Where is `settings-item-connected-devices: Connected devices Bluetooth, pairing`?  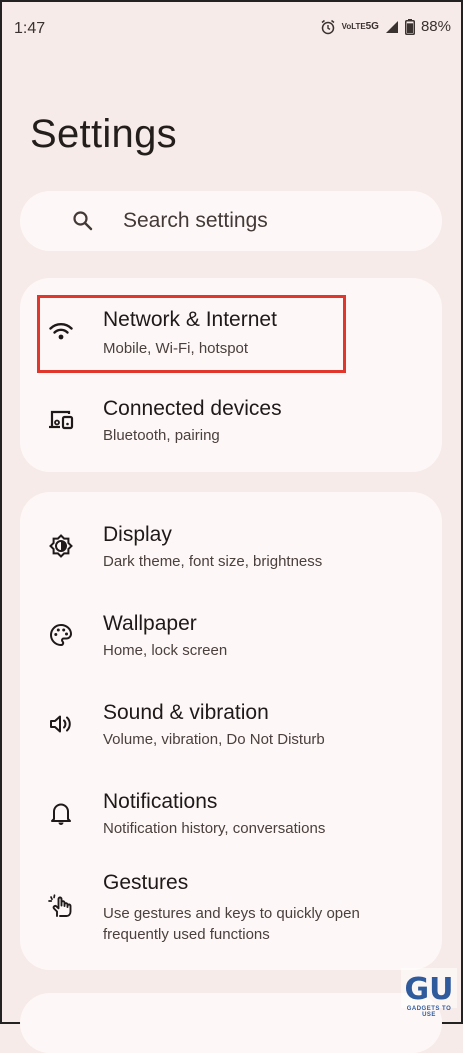
settings-item-connected-devices: Connected devices Bluetooth, pairing is located at coordinates (231, 425).